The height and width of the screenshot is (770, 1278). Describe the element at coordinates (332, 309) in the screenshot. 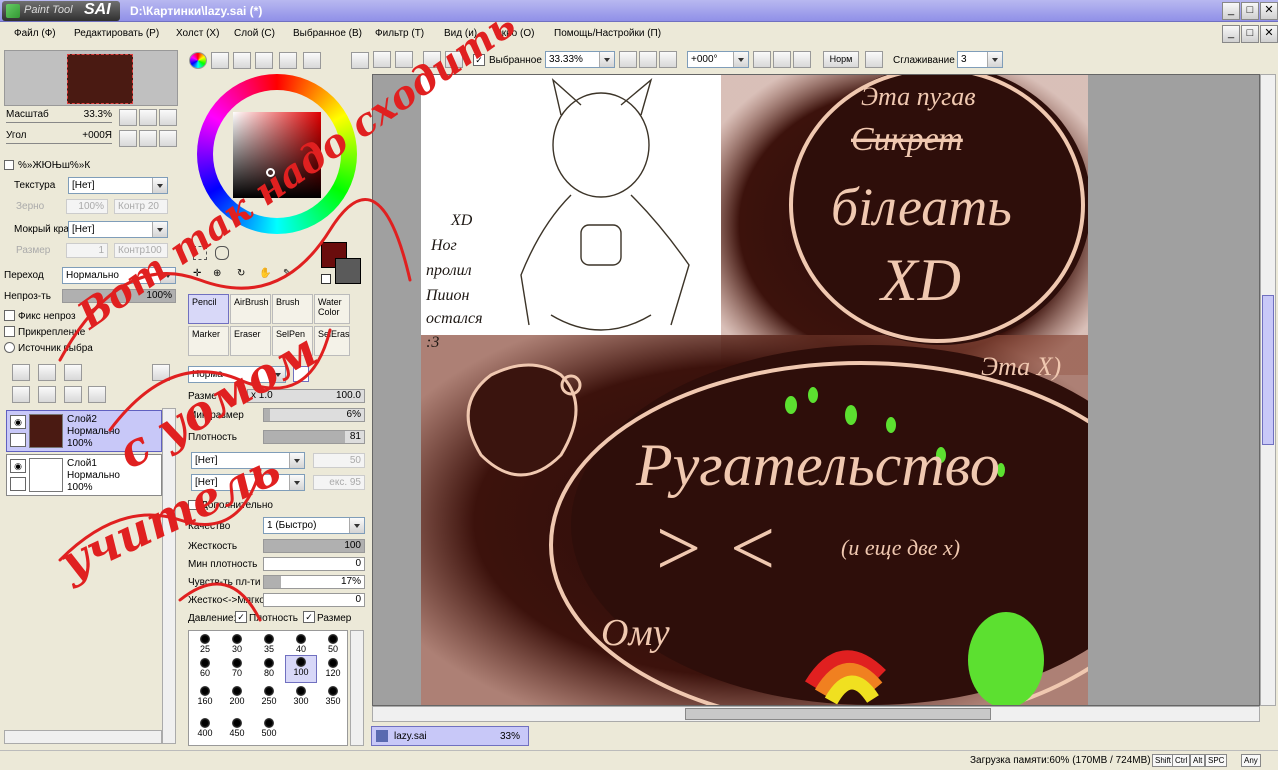

I see `tool-watercolor: Water Color` at that location.